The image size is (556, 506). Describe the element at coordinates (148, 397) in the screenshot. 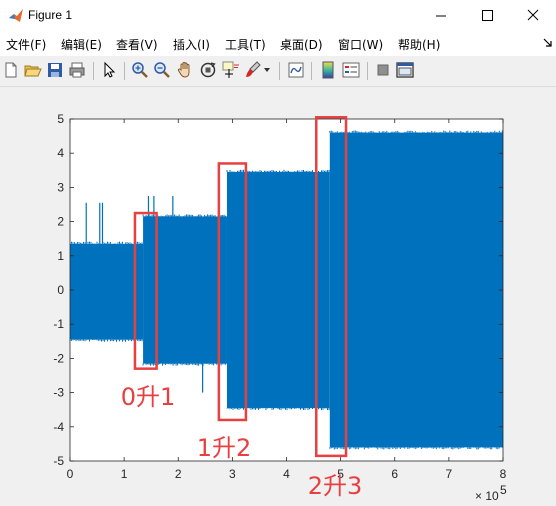

I see `annotation-label: 0升1` at that location.